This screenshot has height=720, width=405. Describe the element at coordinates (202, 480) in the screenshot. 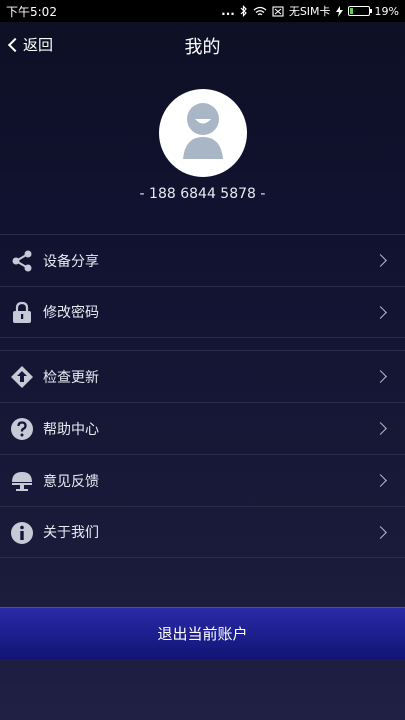

I see `menu-item-feedback: 意见反馈` at that location.